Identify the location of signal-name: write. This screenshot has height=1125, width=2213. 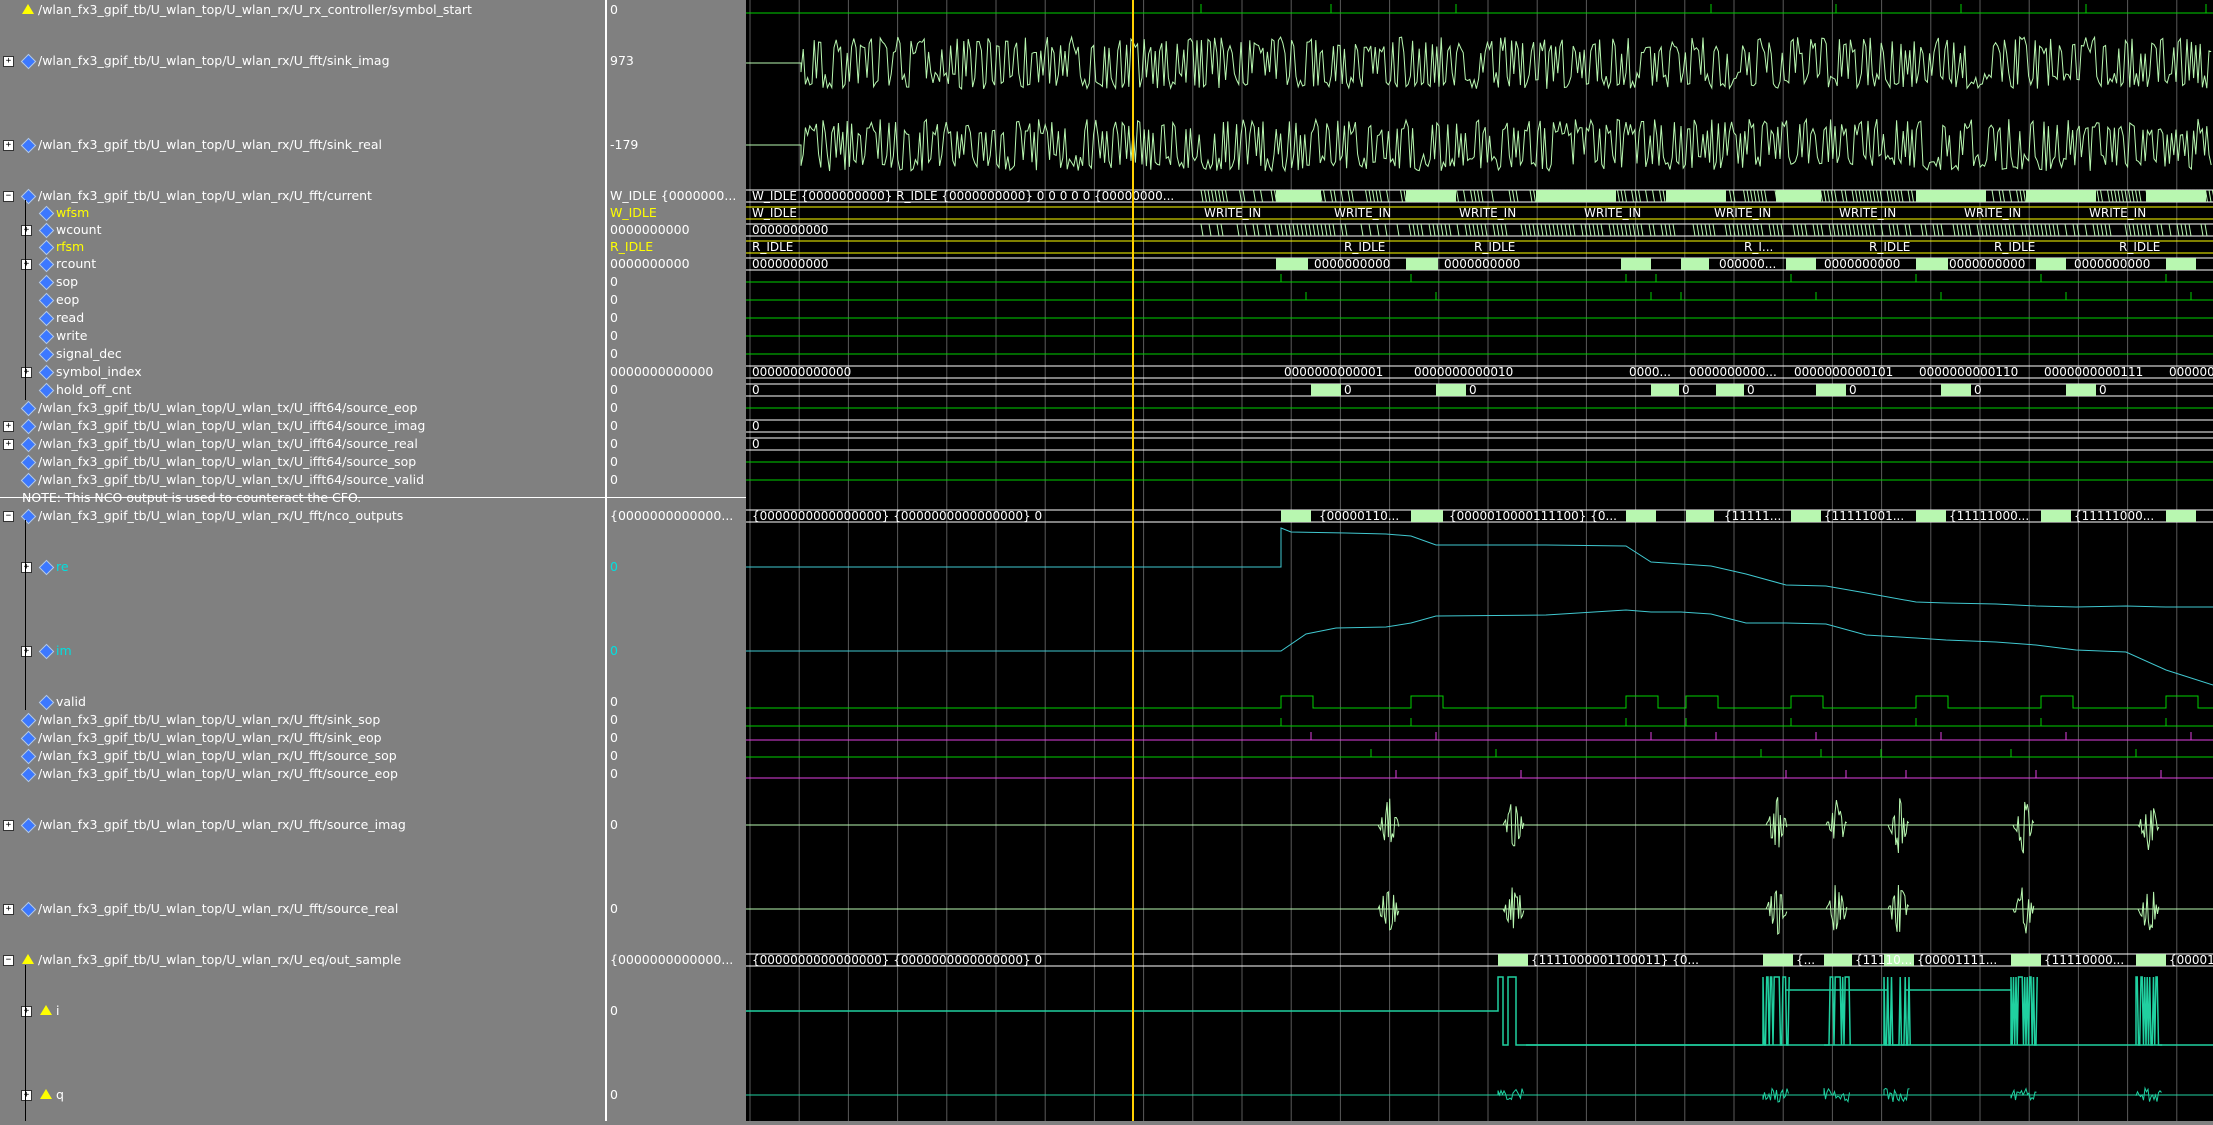
(71, 335).